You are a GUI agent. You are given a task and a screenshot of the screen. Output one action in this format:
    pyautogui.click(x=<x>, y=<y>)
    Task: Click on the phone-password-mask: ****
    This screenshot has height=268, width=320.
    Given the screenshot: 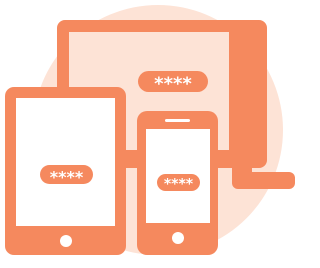 What is the action you would take?
    pyautogui.click(x=179, y=185)
    